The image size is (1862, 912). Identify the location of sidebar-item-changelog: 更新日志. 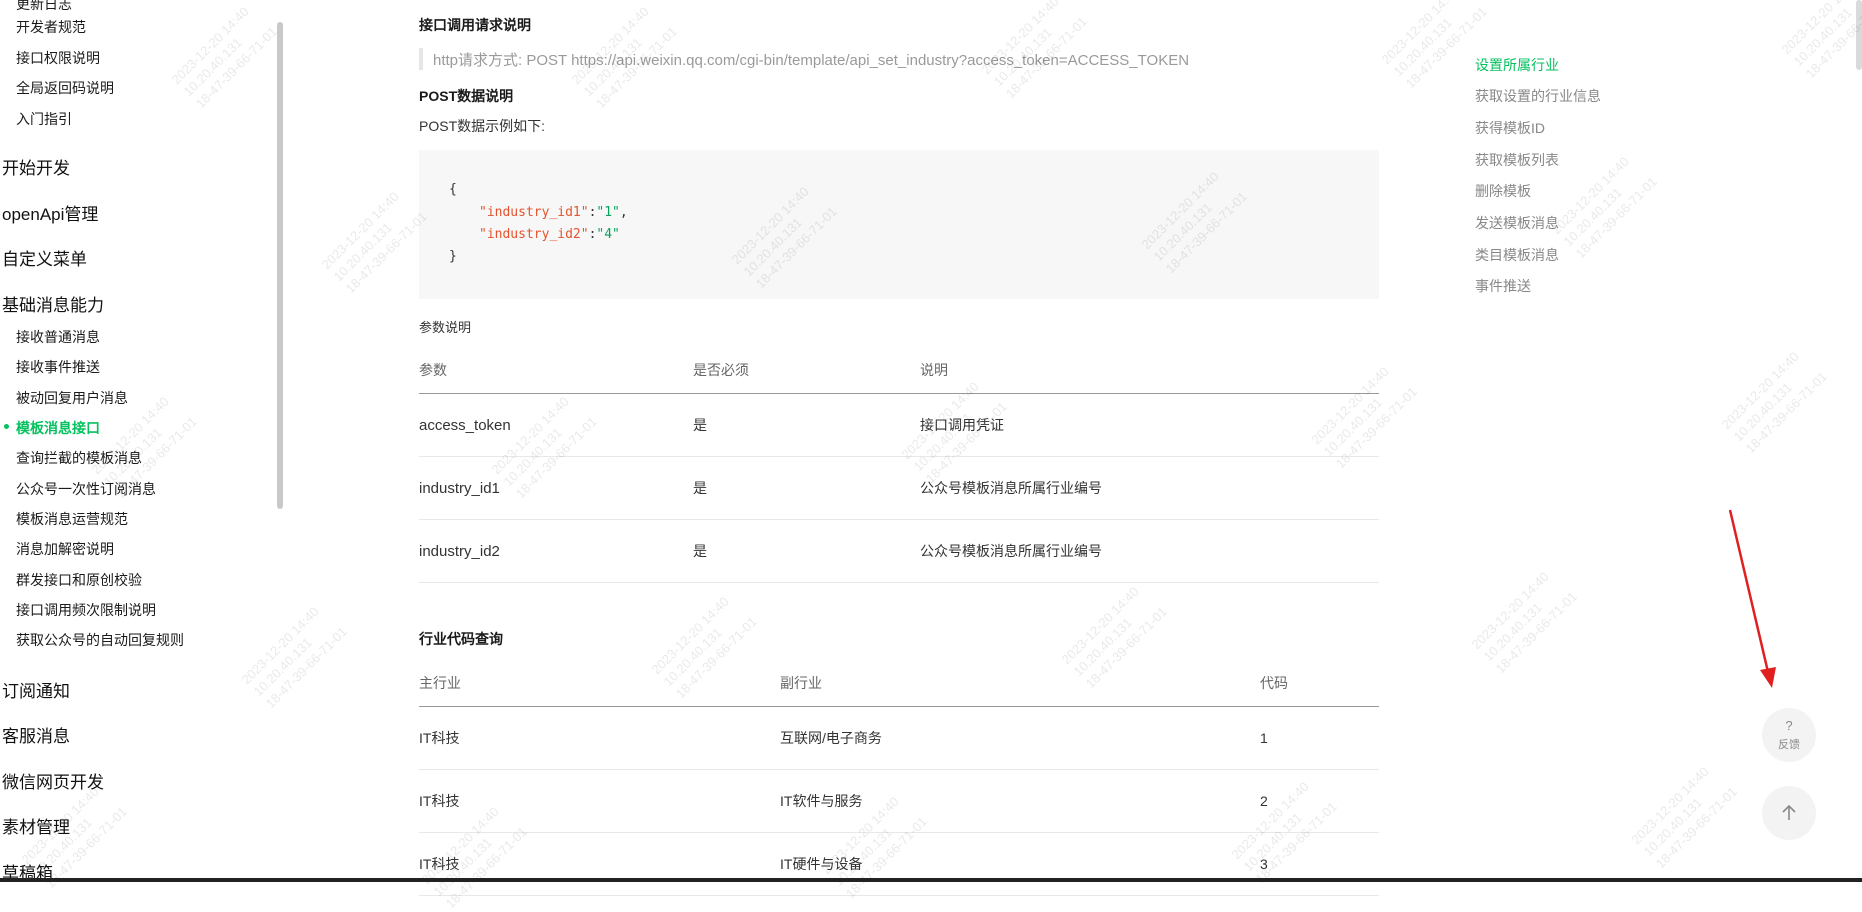
(44, 7).